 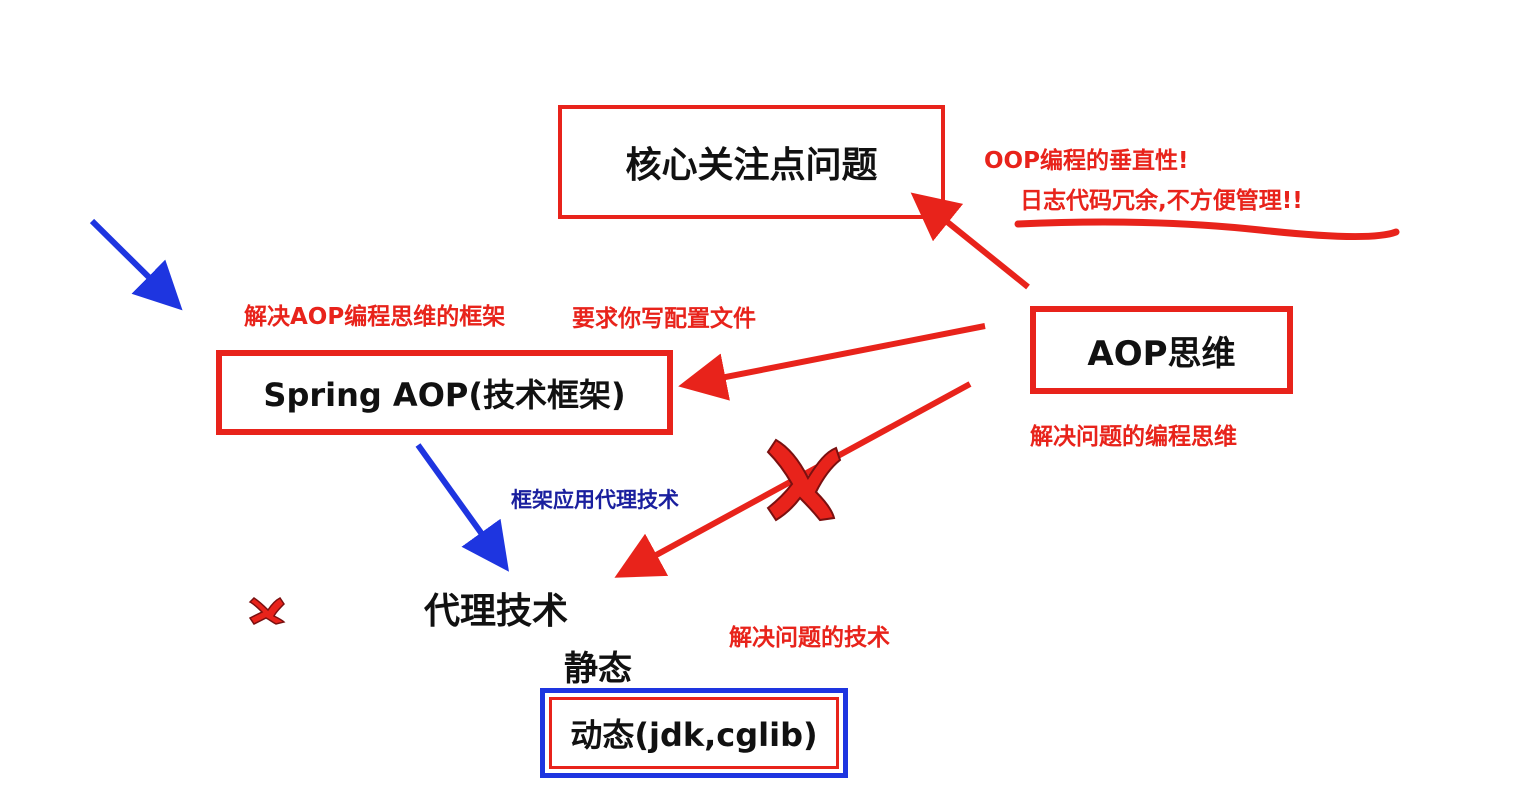 What do you see at coordinates (804, 480) in the screenshot?
I see `red-cross-mark-icon` at bounding box center [804, 480].